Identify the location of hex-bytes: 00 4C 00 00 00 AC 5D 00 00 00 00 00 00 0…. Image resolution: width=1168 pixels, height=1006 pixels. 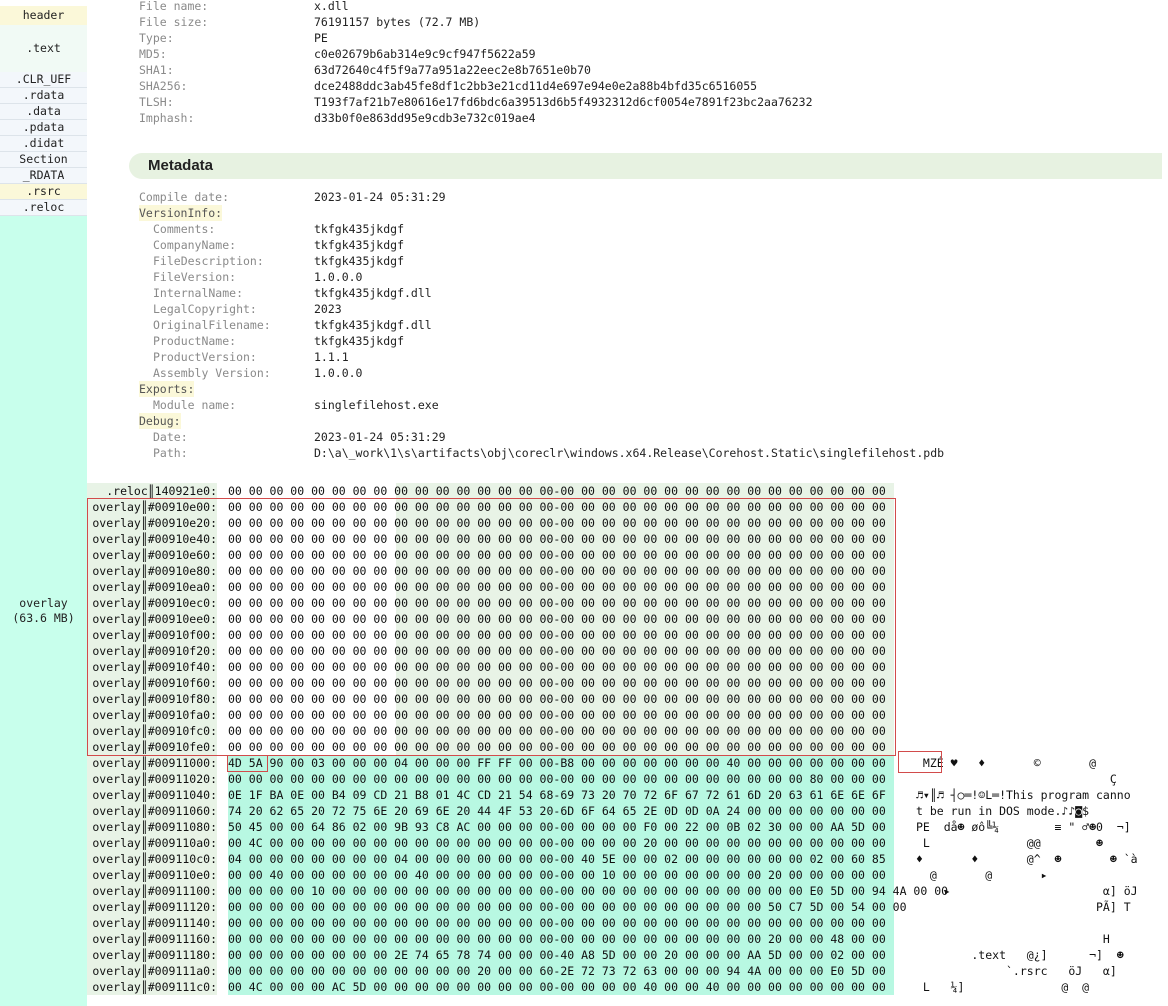
(561, 987).